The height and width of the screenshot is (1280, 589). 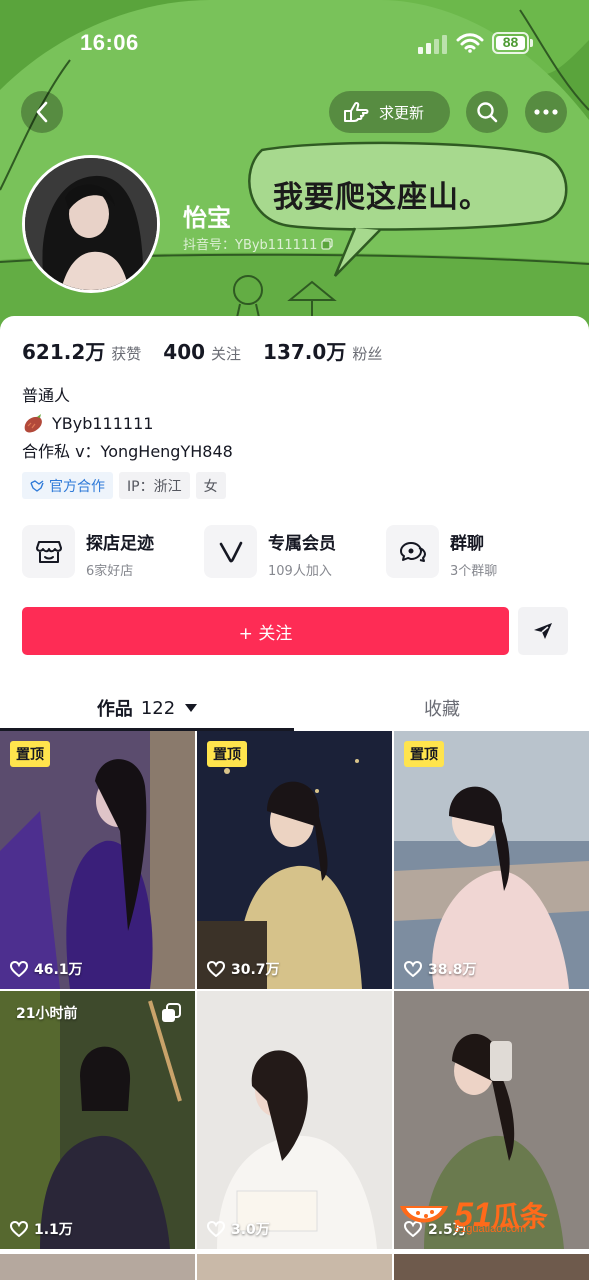 I want to click on like-count: 46.1万, so click(x=46, y=969).